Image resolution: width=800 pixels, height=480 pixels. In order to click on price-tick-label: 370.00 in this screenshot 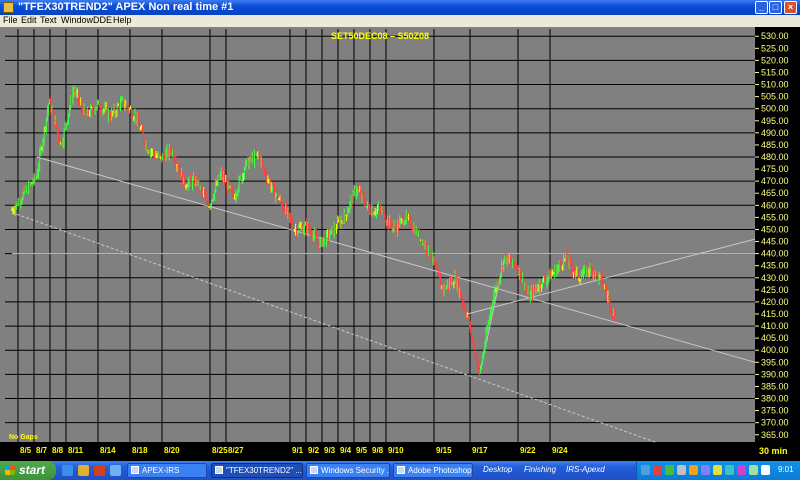, I will do `click(775, 423)`.